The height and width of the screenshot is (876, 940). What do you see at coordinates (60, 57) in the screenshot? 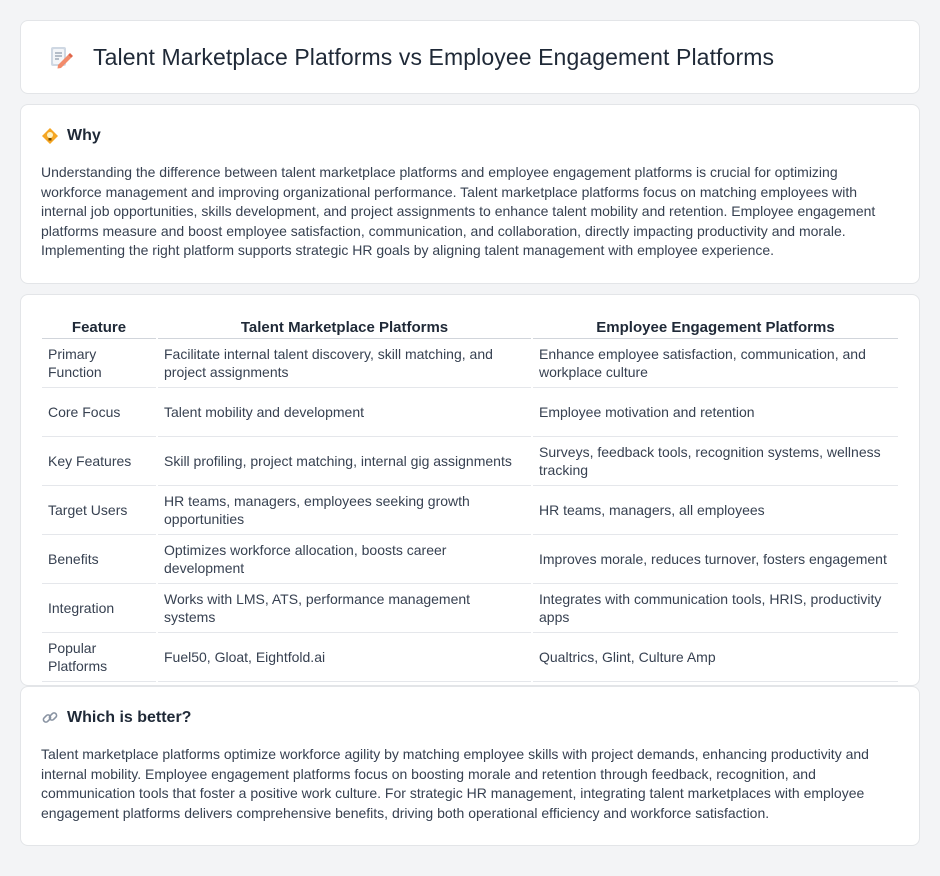
I see `document-edit-icon` at bounding box center [60, 57].